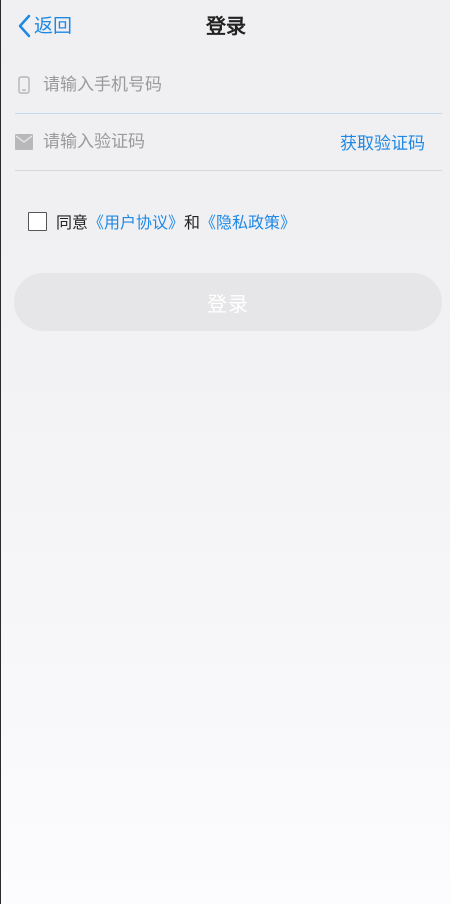 The image size is (450, 904). Describe the element at coordinates (248, 221) in the screenshot. I see `privacy-policy-link: 《隐私政策》` at that location.